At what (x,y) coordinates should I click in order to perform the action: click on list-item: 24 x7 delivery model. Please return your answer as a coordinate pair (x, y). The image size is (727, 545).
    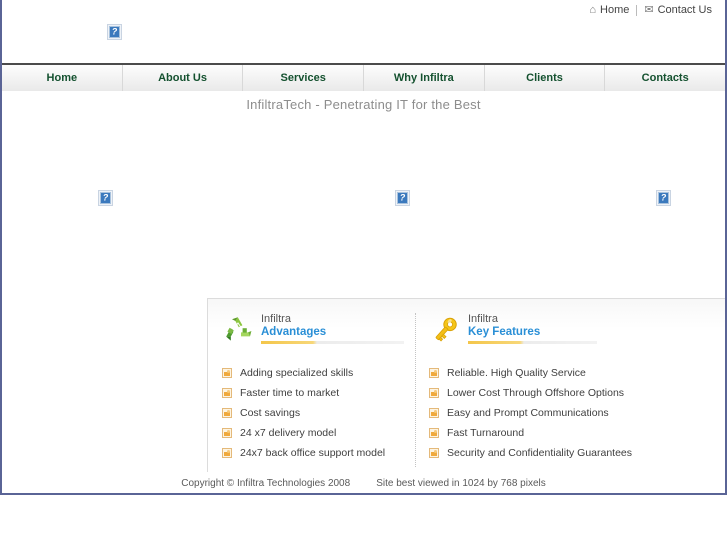
    Looking at the image, I should click on (313, 433).